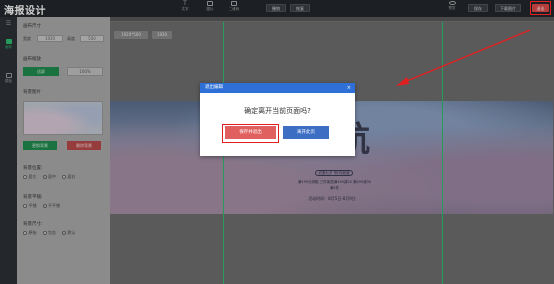  I want to click on save-exit-highlight-box, so click(250, 133).